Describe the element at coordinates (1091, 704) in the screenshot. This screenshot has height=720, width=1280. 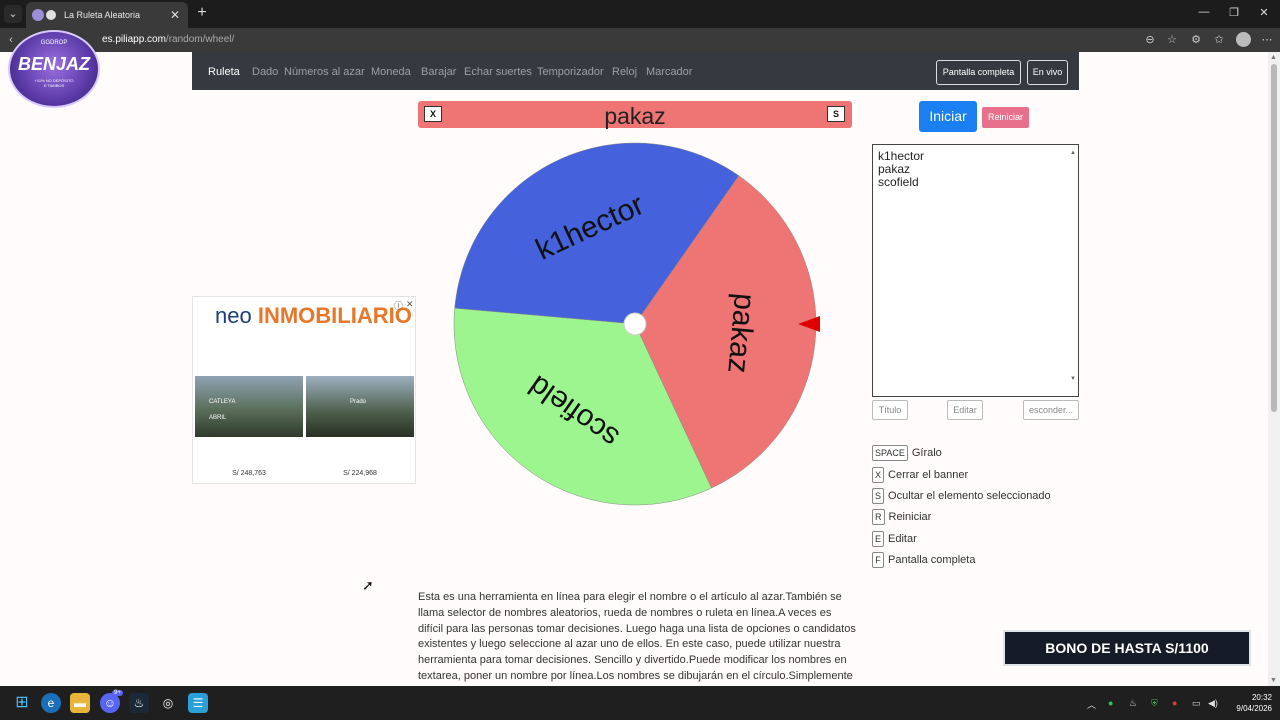
I see `tray-chevron-icon: ︿` at that location.